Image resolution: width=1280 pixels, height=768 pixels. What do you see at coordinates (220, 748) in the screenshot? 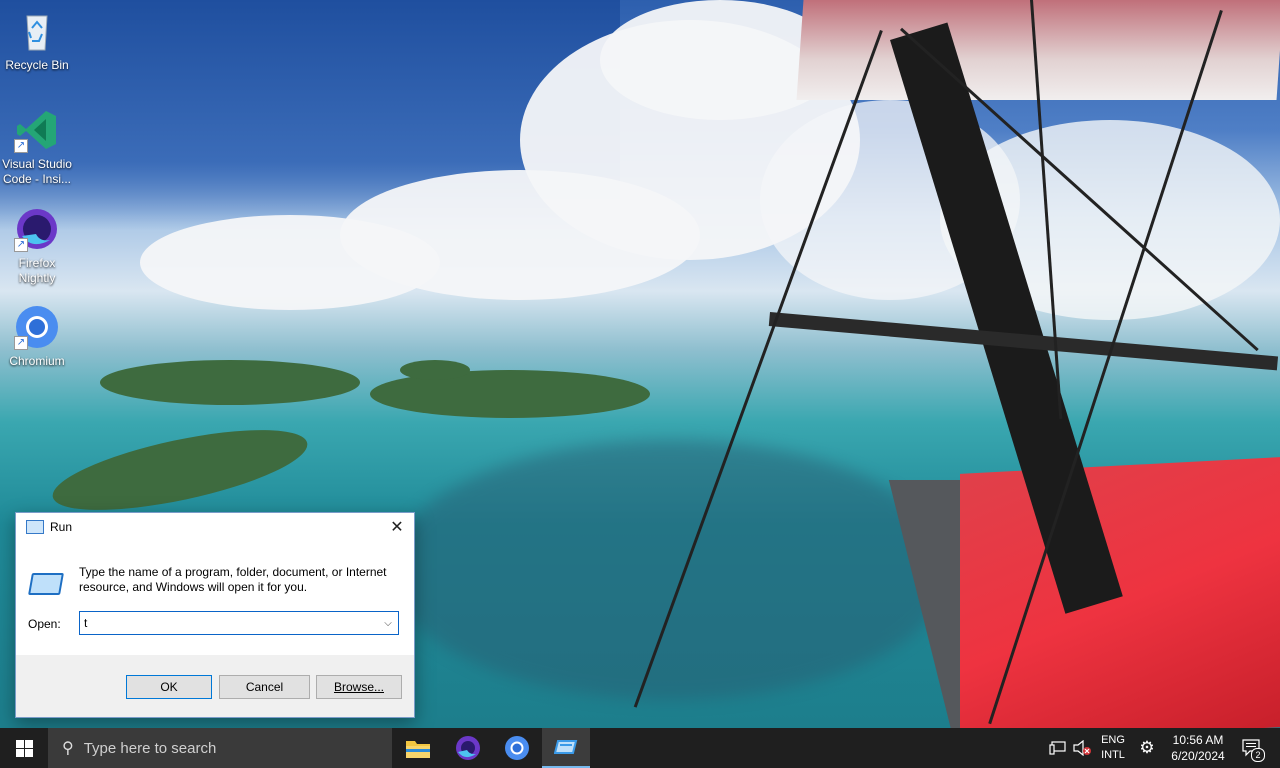
I see `taskbar-search-box: ⚲ Type here to search` at bounding box center [220, 748].